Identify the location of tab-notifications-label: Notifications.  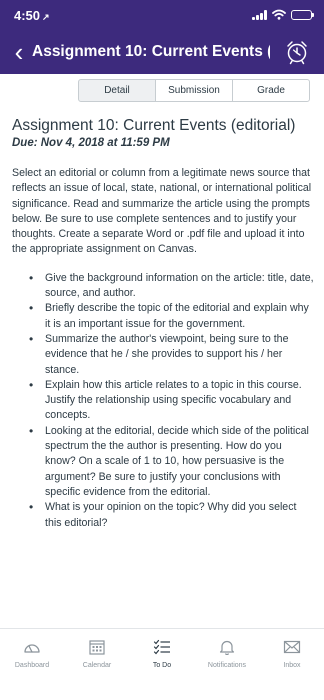
(227, 665).